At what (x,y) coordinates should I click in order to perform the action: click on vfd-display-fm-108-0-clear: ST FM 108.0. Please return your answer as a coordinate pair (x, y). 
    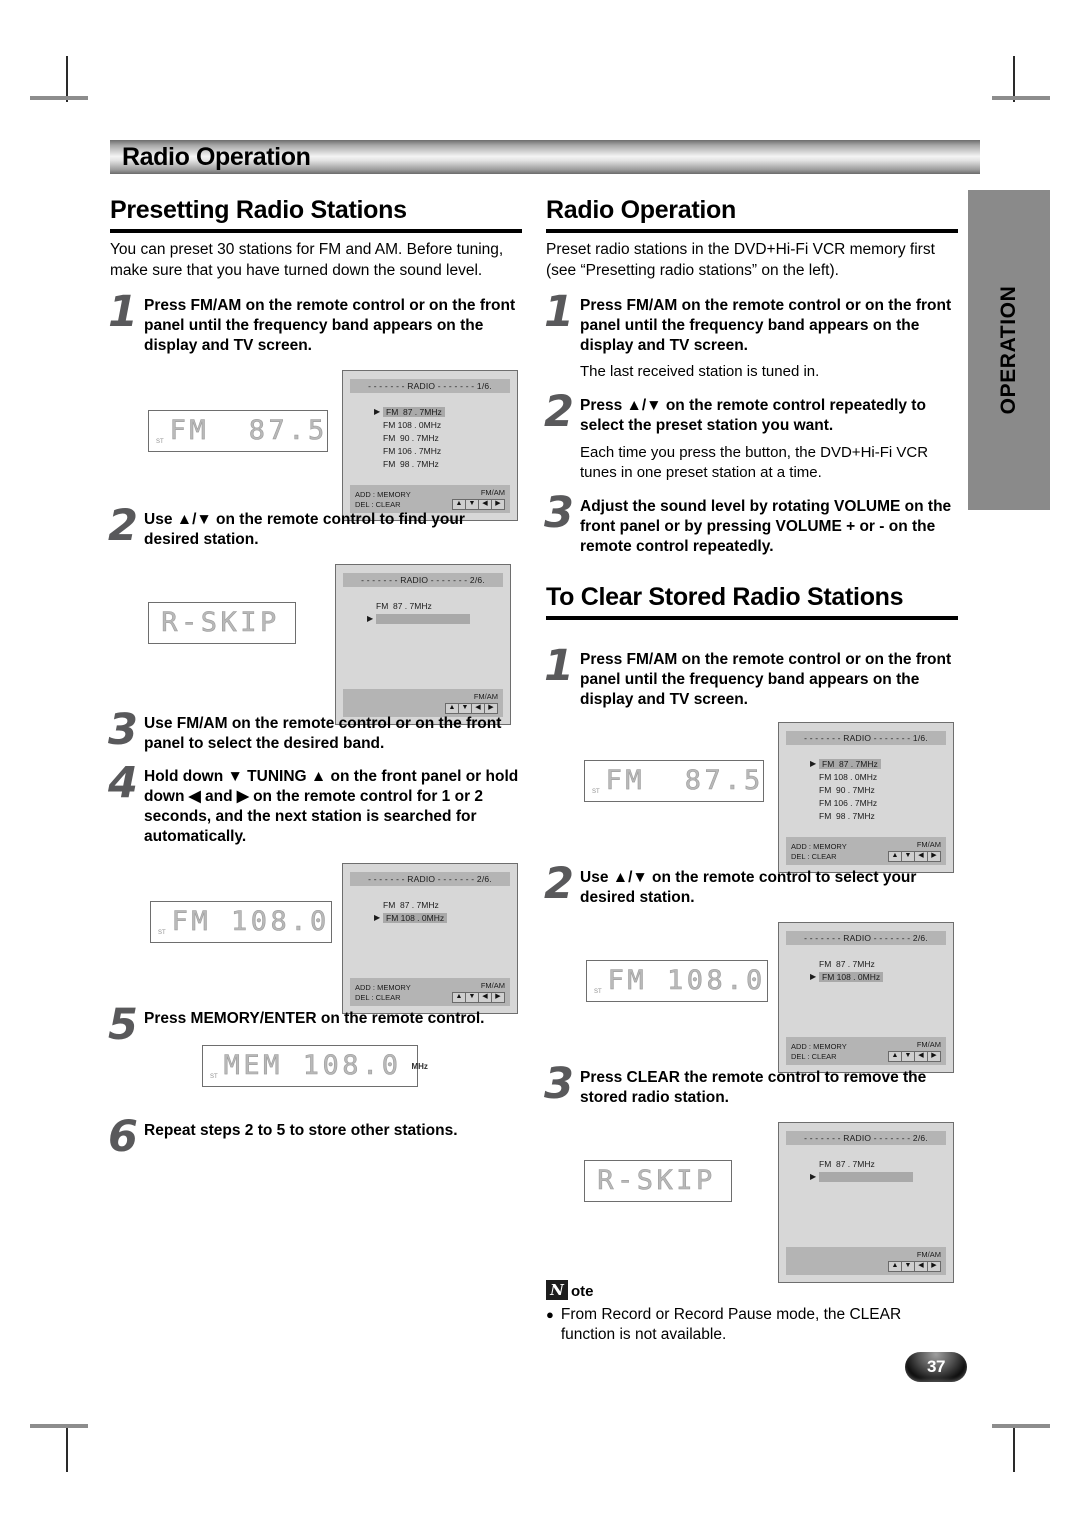
    Looking at the image, I should click on (677, 981).